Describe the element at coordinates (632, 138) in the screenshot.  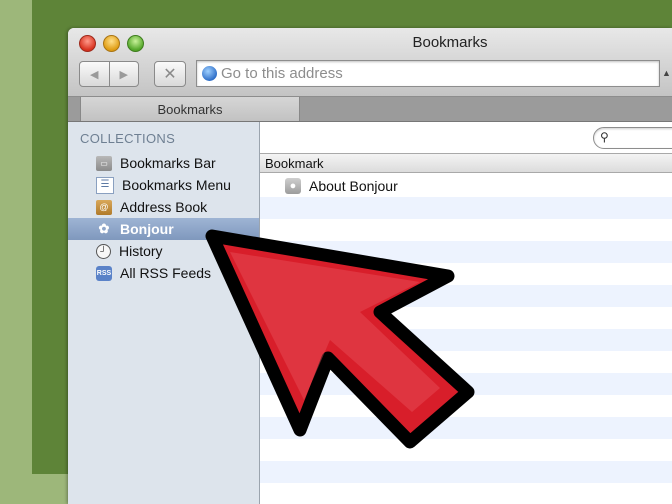
I see `search-field: ⚲` at that location.